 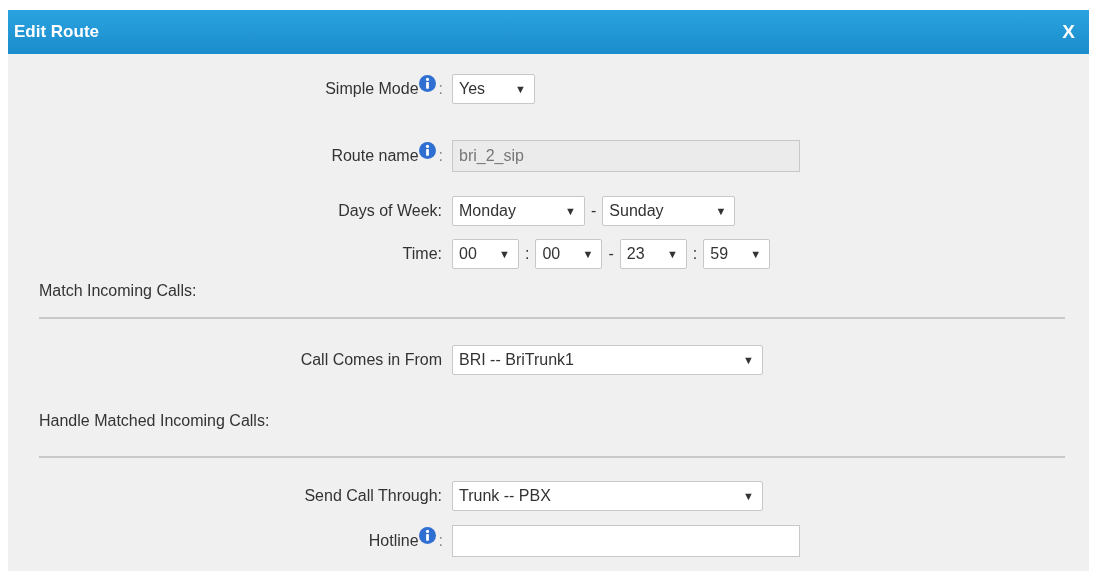 What do you see at coordinates (737, 254) in the screenshot?
I see `dropdown: 59 ▼` at bounding box center [737, 254].